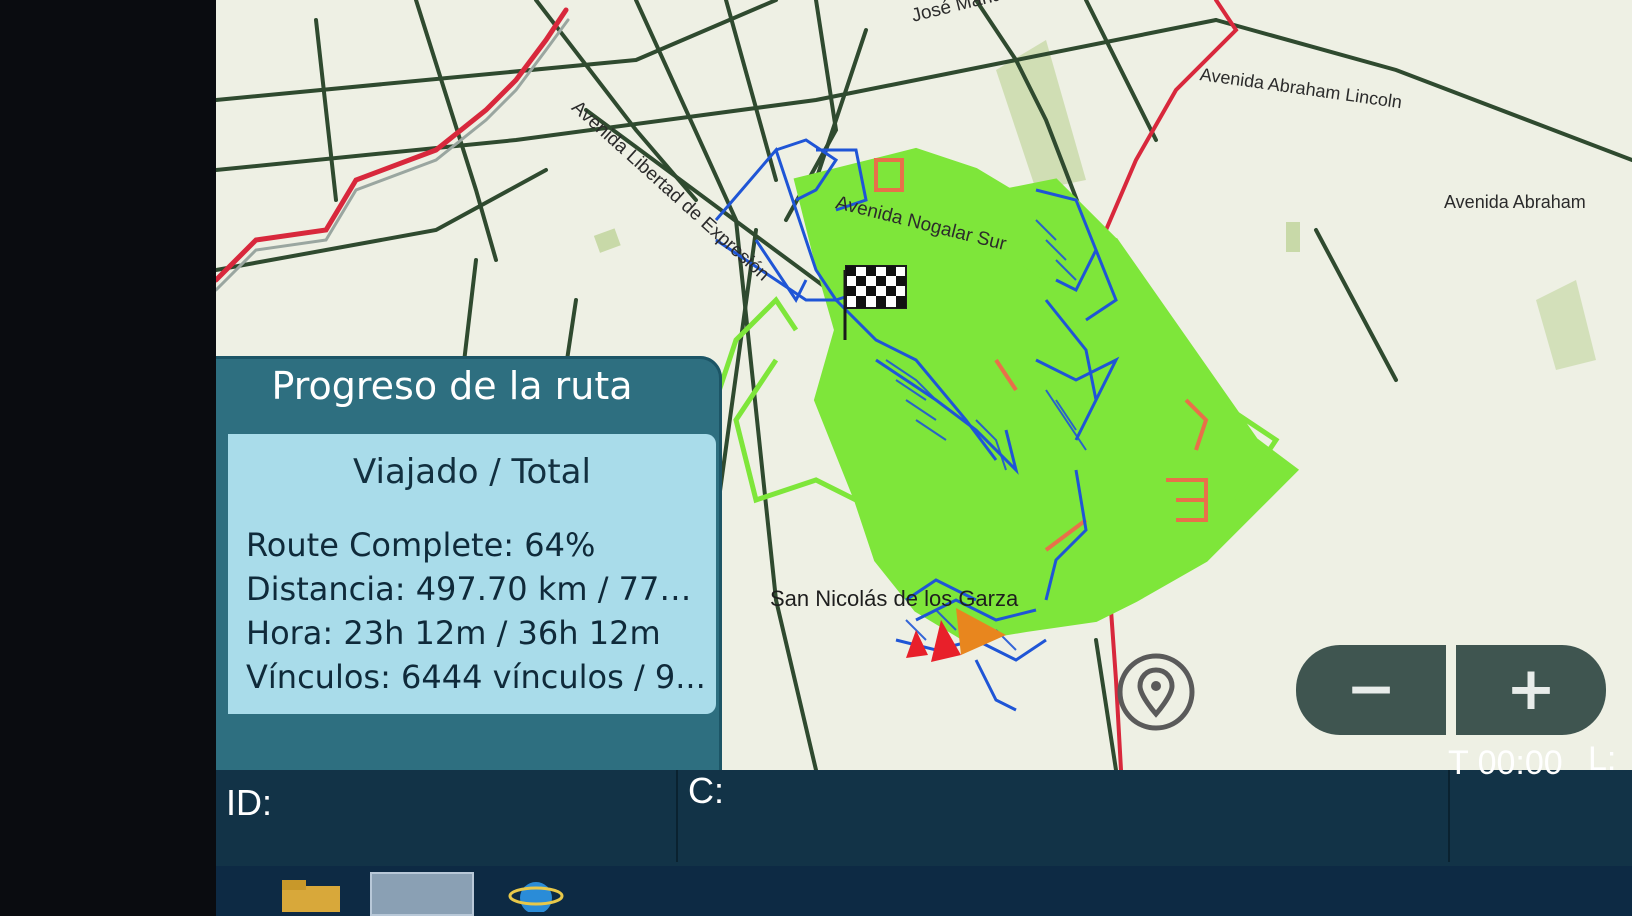  I want to click on map-pin-icon, so click(1156, 692).